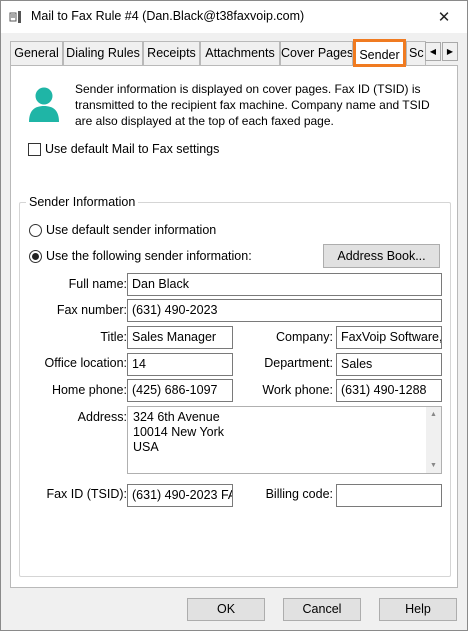 The height and width of the screenshot is (631, 468). Describe the element at coordinates (322, 609) in the screenshot. I see `cancel-button: Cancel` at that location.